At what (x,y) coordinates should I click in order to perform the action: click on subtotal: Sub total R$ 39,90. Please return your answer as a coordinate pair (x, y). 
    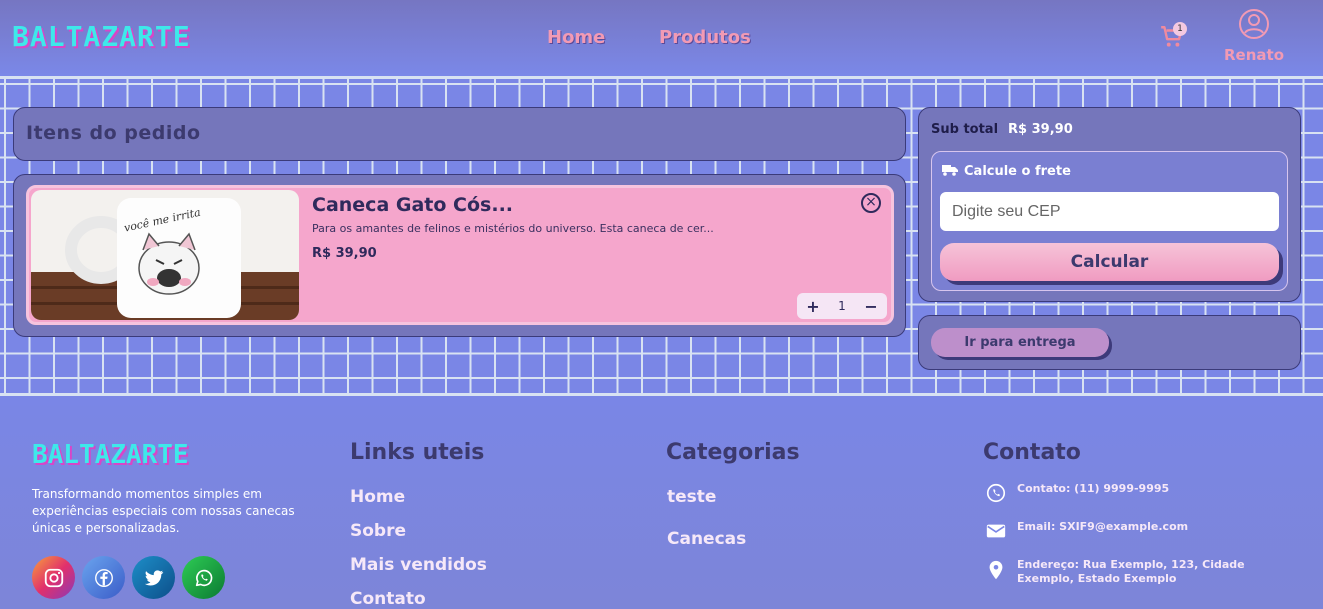
    Looking at the image, I should click on (1002, 129).